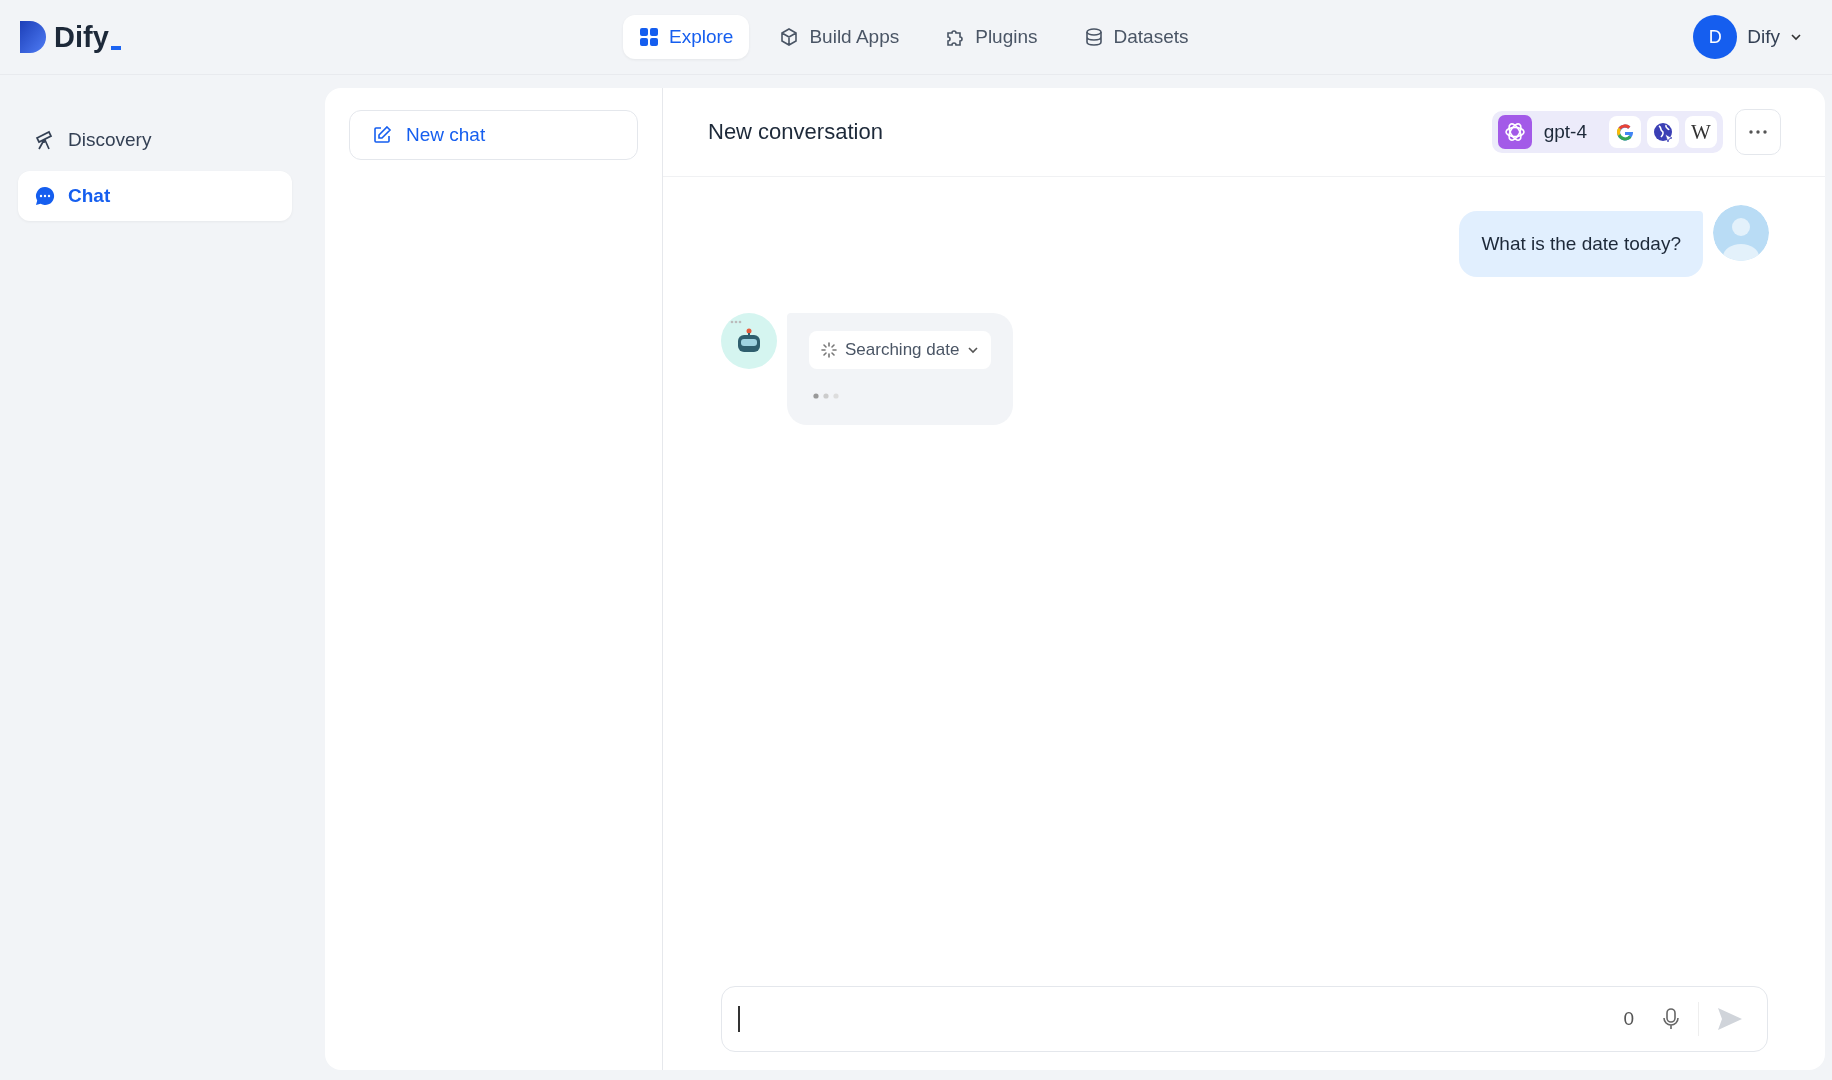 Image resolution: width=1832 pixels, height=1080 pixels. Describe the element at coordinates (1663, 132) in the screenshot. I see `globe-tool-icon` at that location.